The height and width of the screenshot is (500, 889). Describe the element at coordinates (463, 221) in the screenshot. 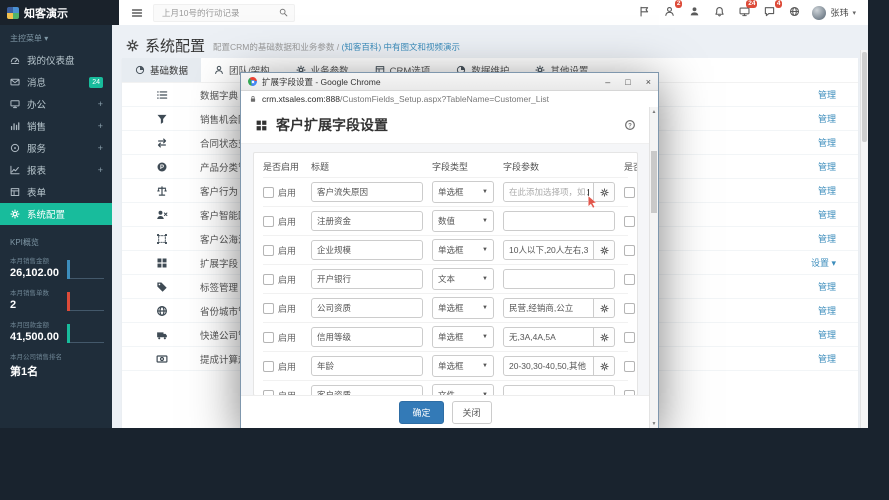

I see `field-type-select: 数值 ▼` at that location.